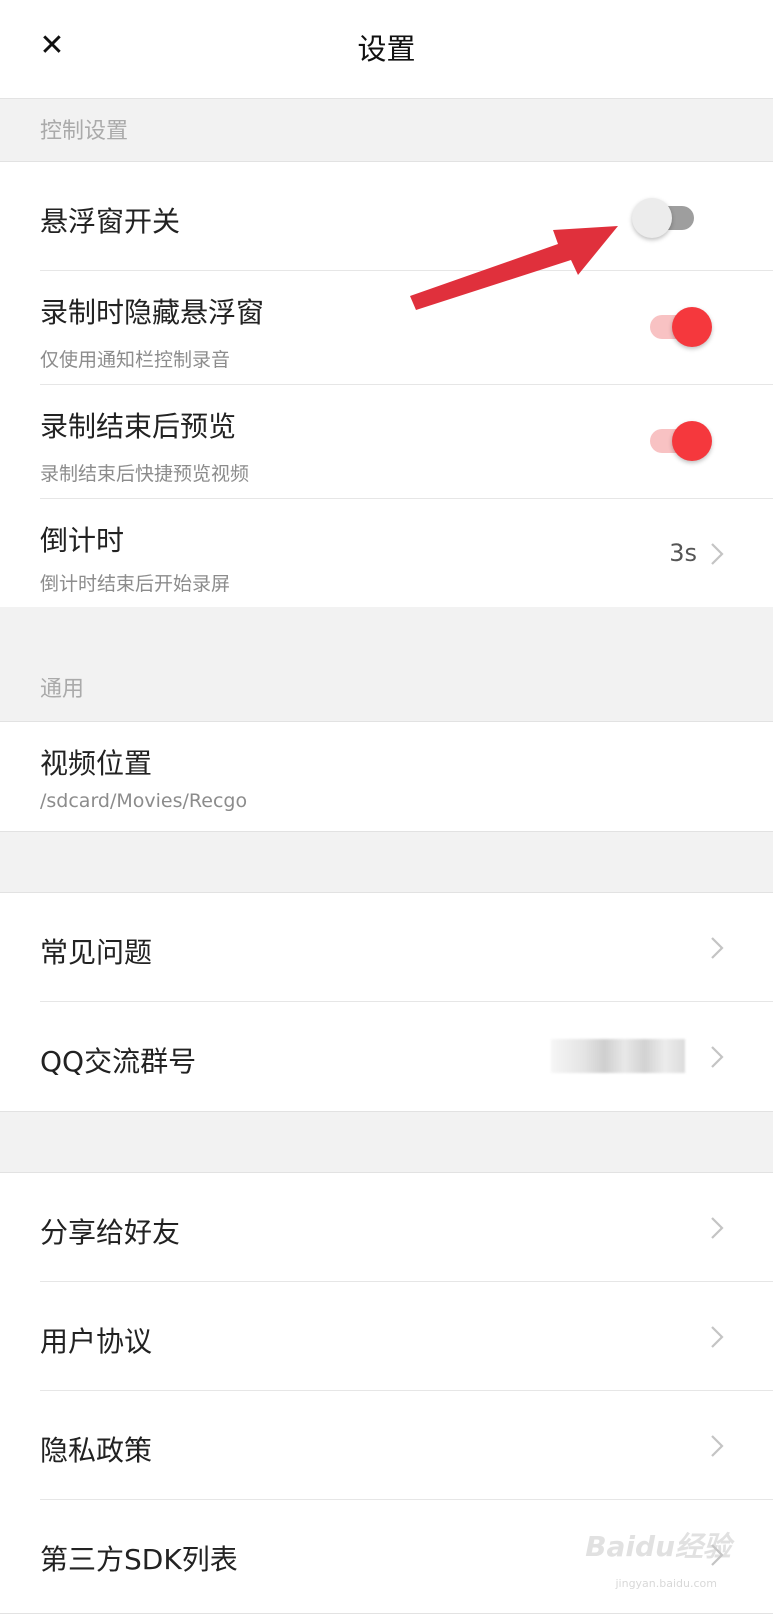 Image resolution: width=773 pixels, height=1614 pixels. I want to click on user-agreement-label: 用户协议, so click(96, 1341).